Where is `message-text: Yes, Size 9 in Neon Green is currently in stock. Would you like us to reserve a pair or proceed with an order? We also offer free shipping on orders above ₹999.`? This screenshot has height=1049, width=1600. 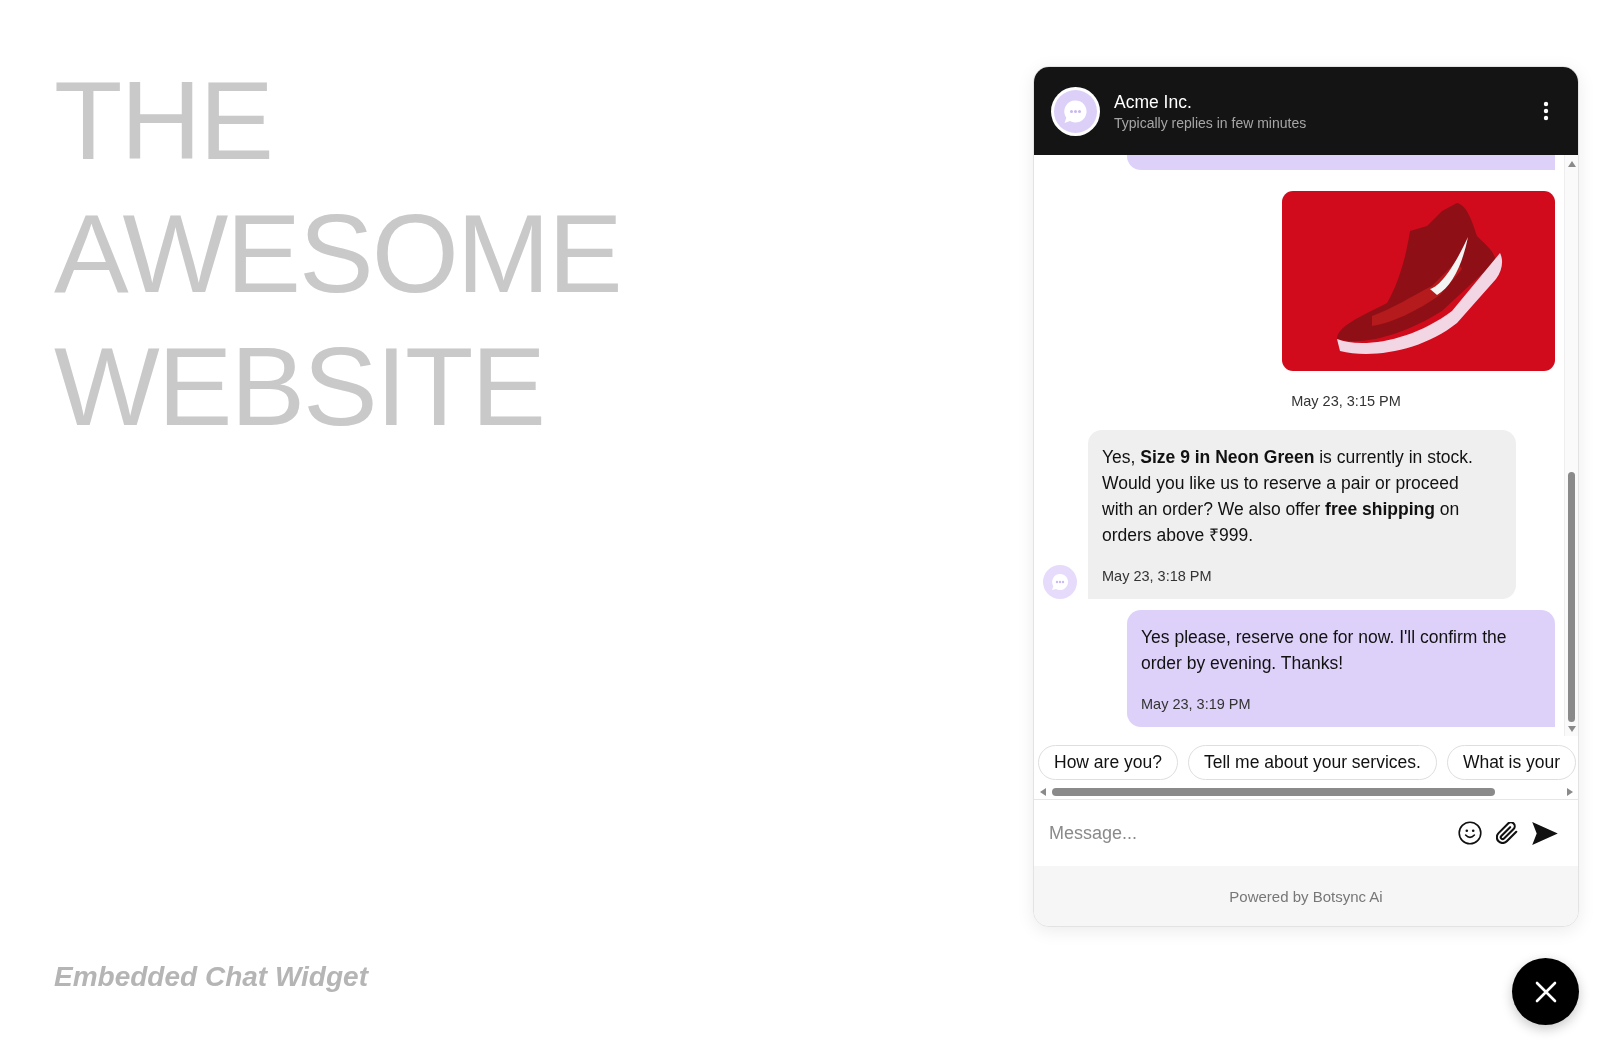
message-text: Yes, Size 9 in Neon Green is currently in stock. Would you like us to reserve a pair or proceed with an order? We also offer free shipping on orders above ₹999. is located at coordinates (1288, 496).